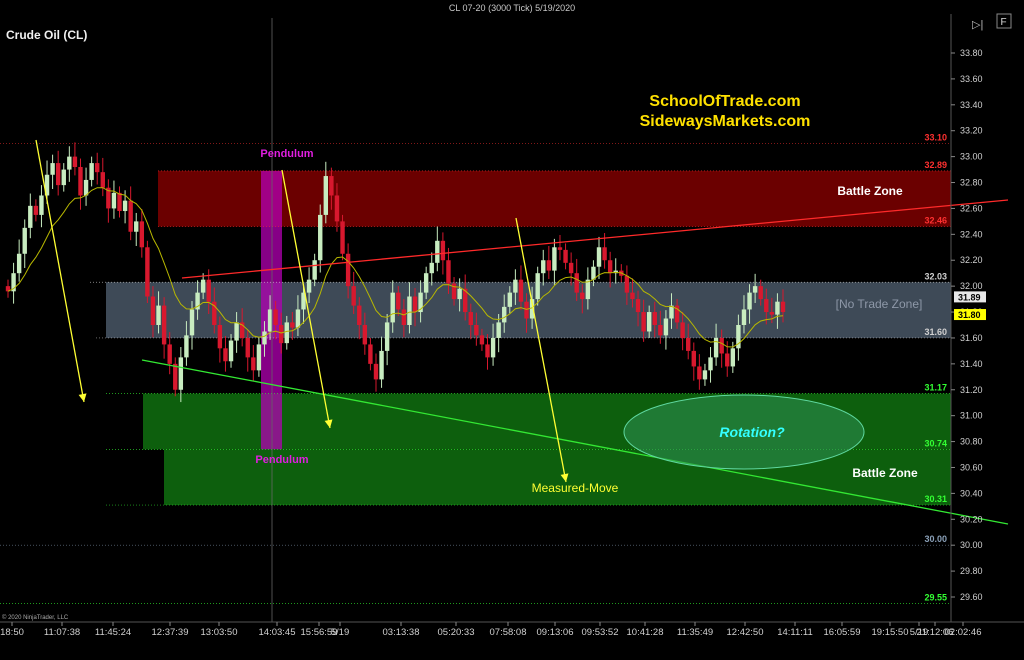  Describe the element at coordinates (885, 473) in the screenshot. I see `battle-zone-bottom-label: Battle Zone` at that location.